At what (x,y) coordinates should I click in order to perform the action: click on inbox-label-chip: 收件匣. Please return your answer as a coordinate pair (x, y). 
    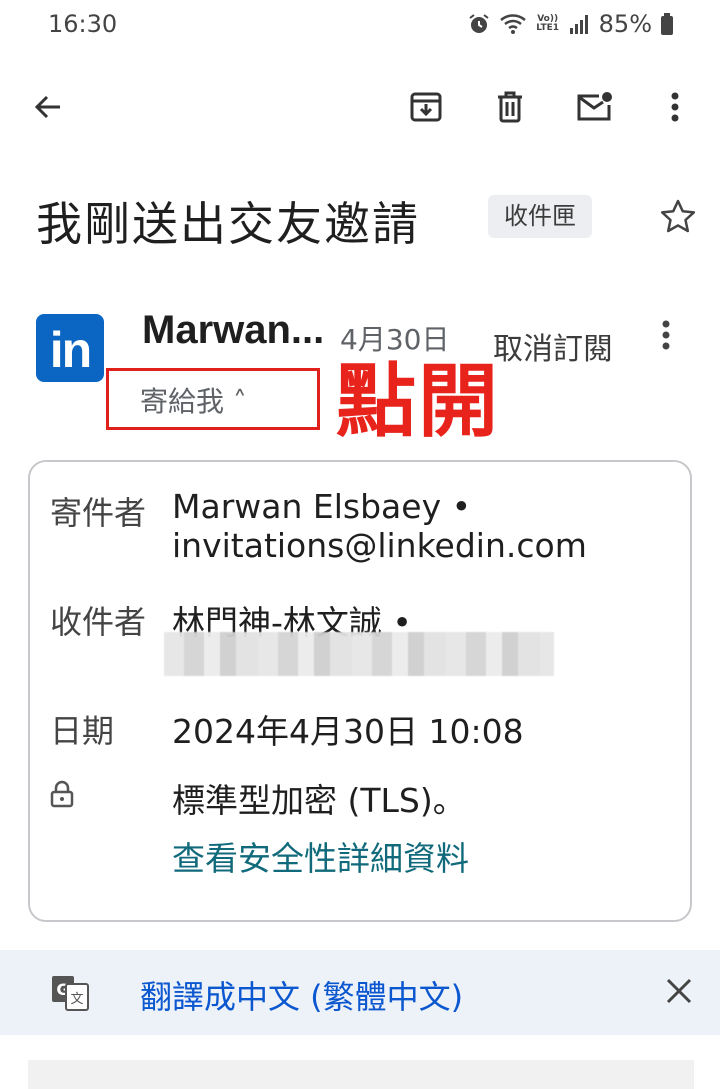
    Looking at the image, I should click on (540, 216).